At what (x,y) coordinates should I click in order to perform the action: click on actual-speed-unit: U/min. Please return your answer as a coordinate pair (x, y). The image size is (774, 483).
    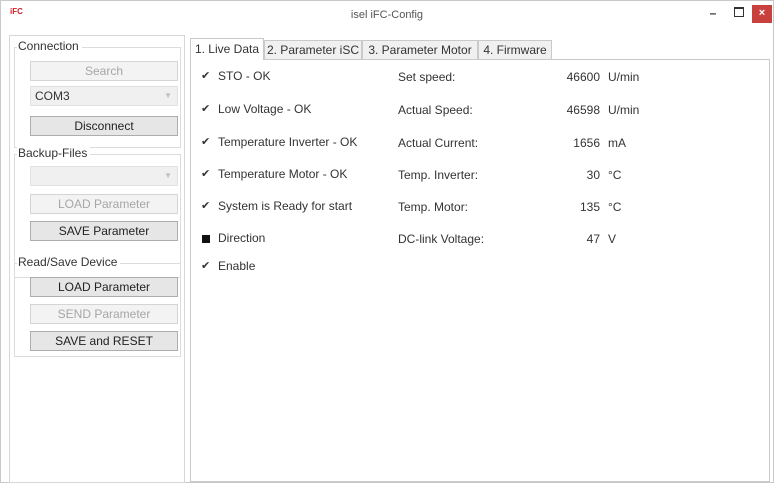
    Looking at the image, I should click on (624, 110).